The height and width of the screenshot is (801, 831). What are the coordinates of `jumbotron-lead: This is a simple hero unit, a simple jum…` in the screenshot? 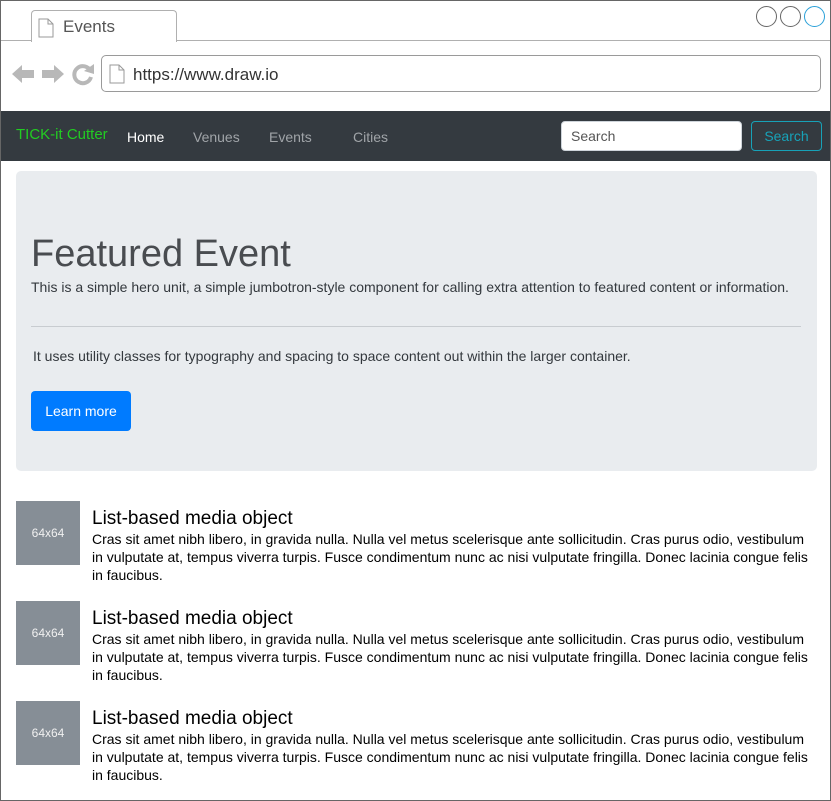 It's located at (410, 287).